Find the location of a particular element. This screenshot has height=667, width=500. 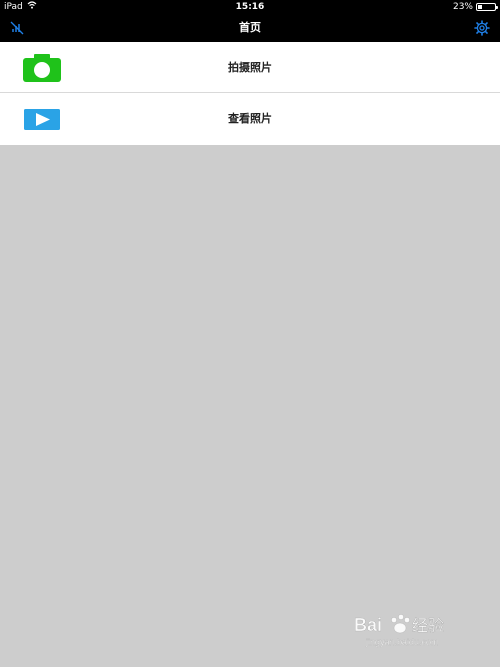

status-bar: iPad 15:16 23% is located at coordinates (250, 7).